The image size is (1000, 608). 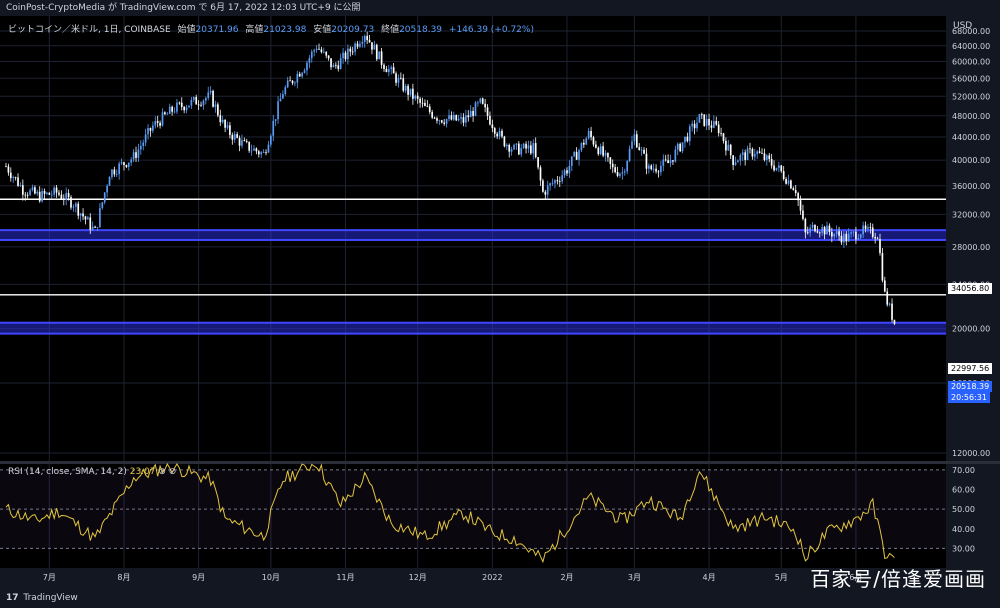 I want to click on high-label: 高値, so click(x=254, y=30).